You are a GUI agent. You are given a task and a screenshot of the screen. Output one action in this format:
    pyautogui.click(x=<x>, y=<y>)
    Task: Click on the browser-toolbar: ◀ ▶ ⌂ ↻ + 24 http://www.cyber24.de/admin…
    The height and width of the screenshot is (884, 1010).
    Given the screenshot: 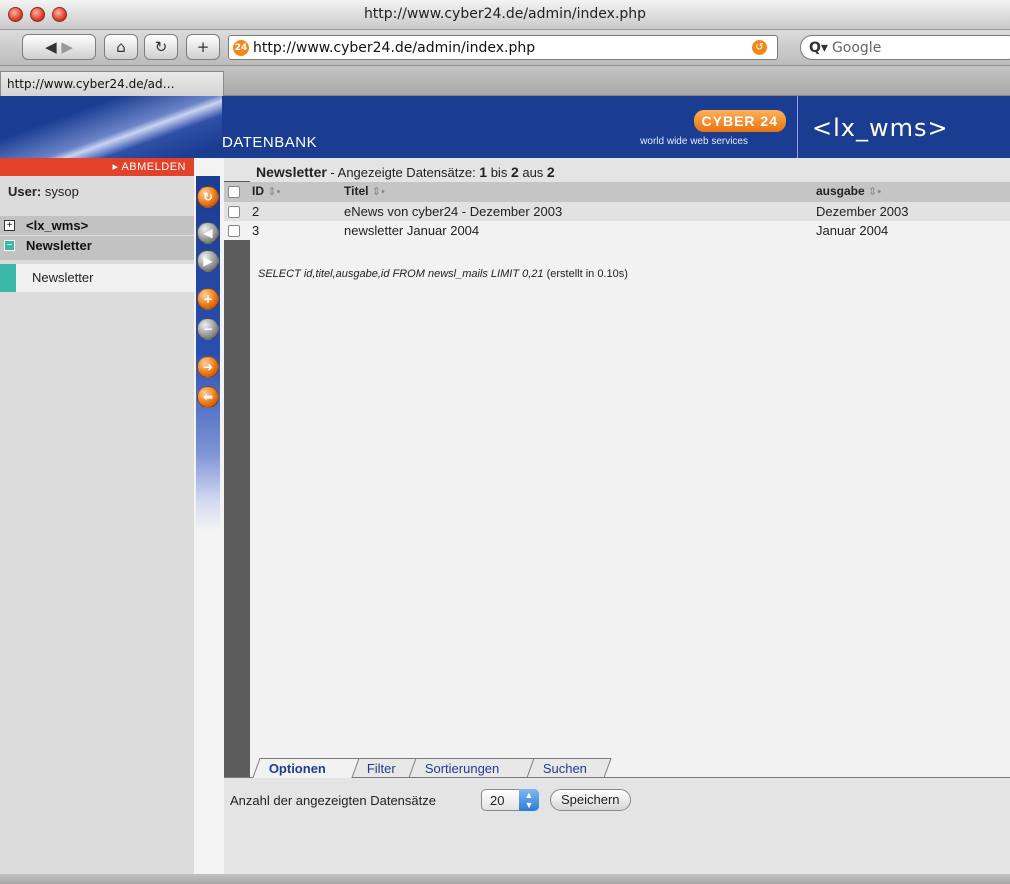 What is the action you would take?
    pyautogui.click(x=505, y=48)
    